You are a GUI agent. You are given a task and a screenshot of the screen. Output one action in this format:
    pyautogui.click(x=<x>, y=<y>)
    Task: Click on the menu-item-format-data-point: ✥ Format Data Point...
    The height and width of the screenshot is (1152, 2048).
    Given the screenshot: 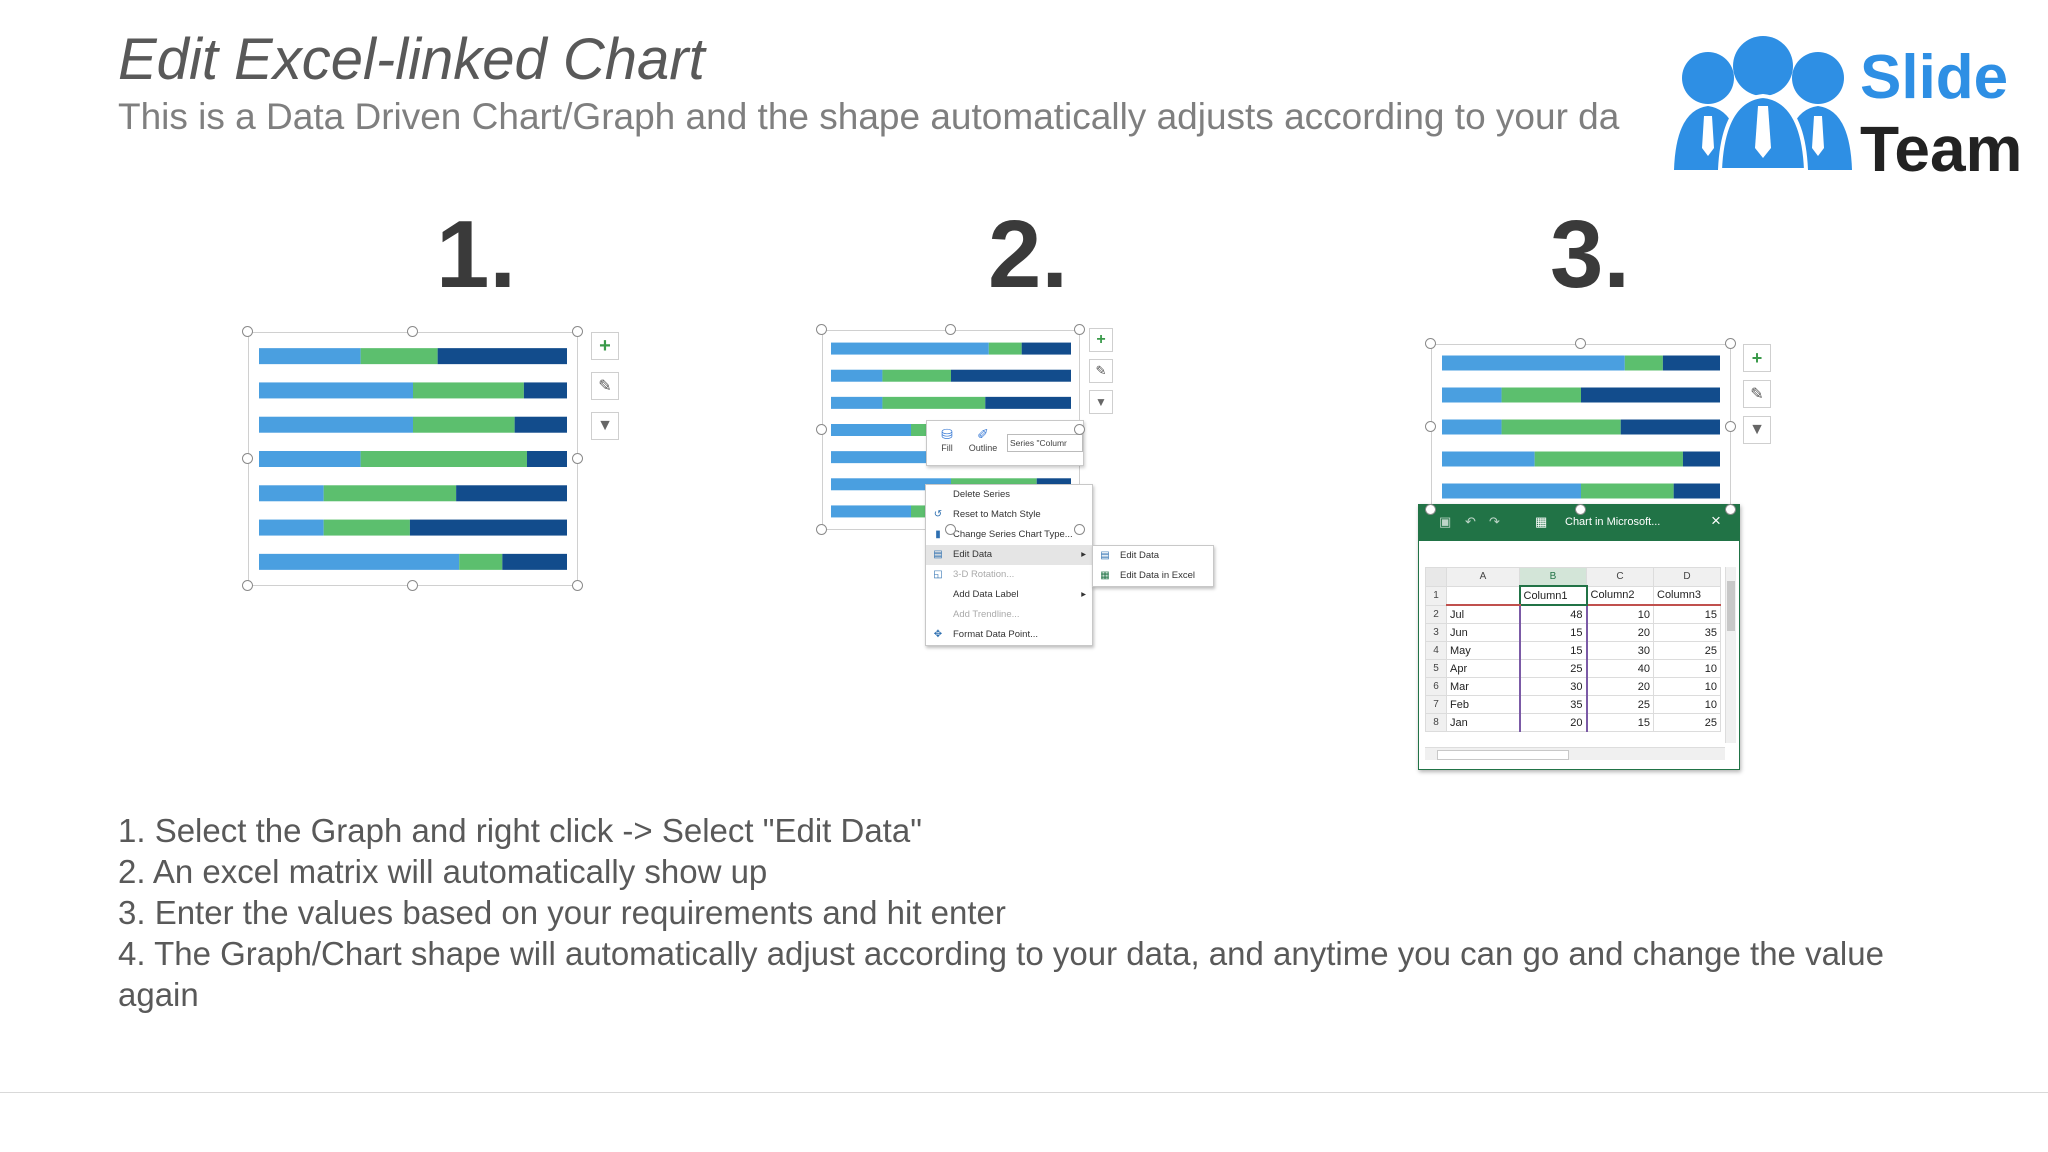 What is the action you would take?
    pyautogui.click(x=1009, y=635)
    